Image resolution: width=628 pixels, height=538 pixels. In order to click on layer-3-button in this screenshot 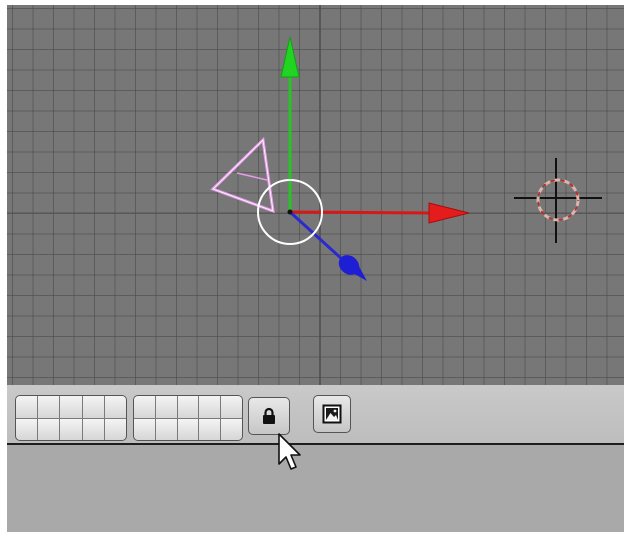, I will do `click(71, 407)`.